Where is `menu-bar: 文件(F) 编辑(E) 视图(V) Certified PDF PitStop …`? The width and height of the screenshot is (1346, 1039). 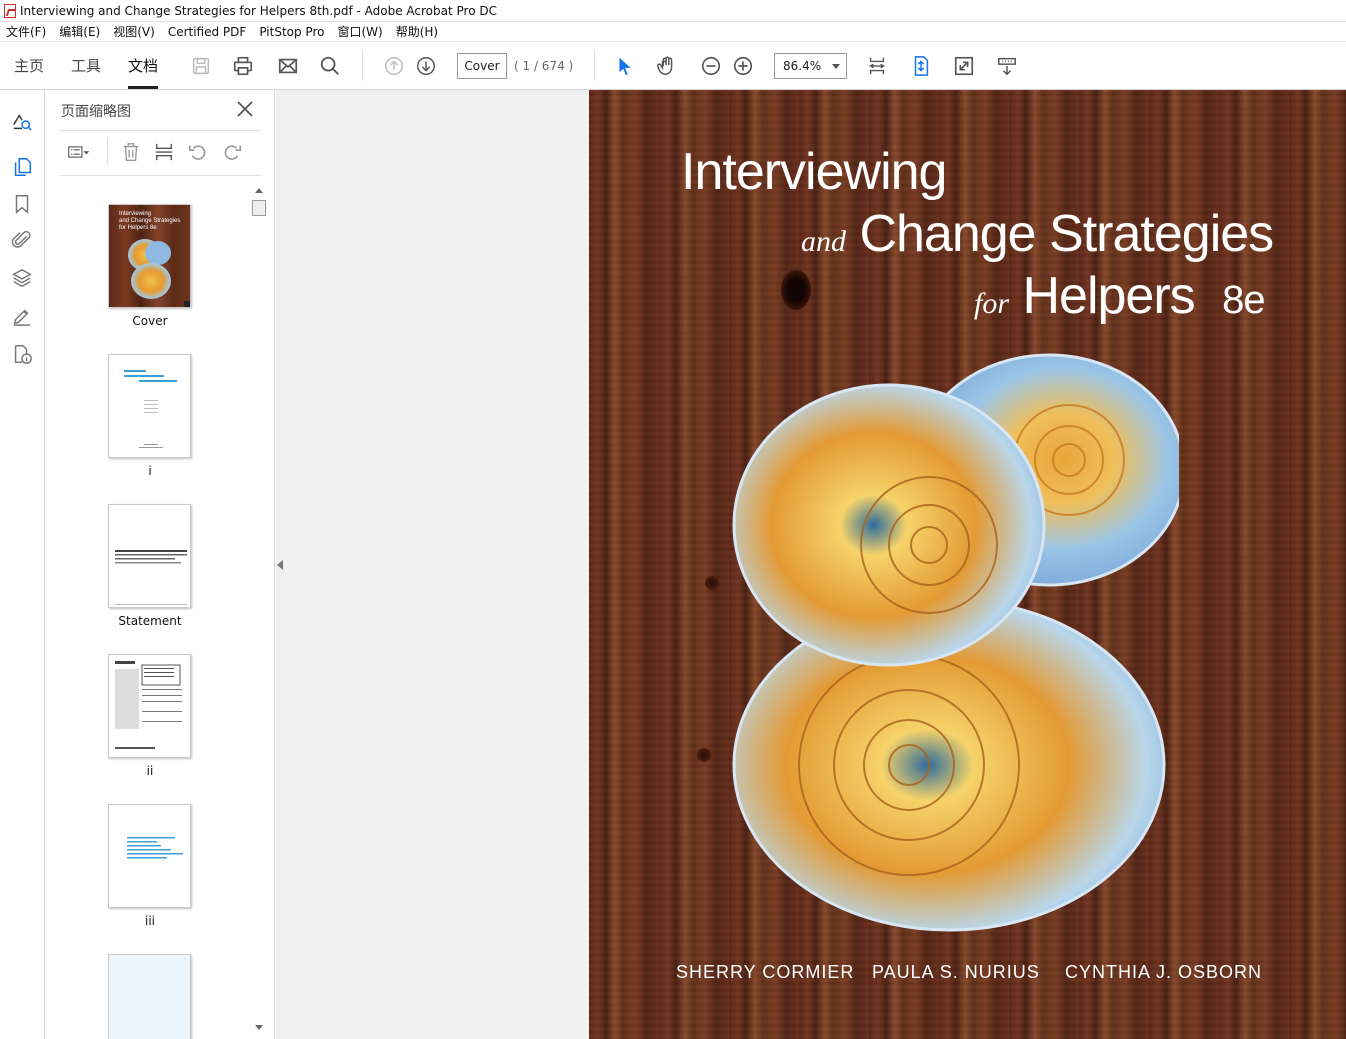
menu-bar: 文件(F) 编辑(E) 视图(V) Certified PDF PitStop … is located at coordinates (673, 32).